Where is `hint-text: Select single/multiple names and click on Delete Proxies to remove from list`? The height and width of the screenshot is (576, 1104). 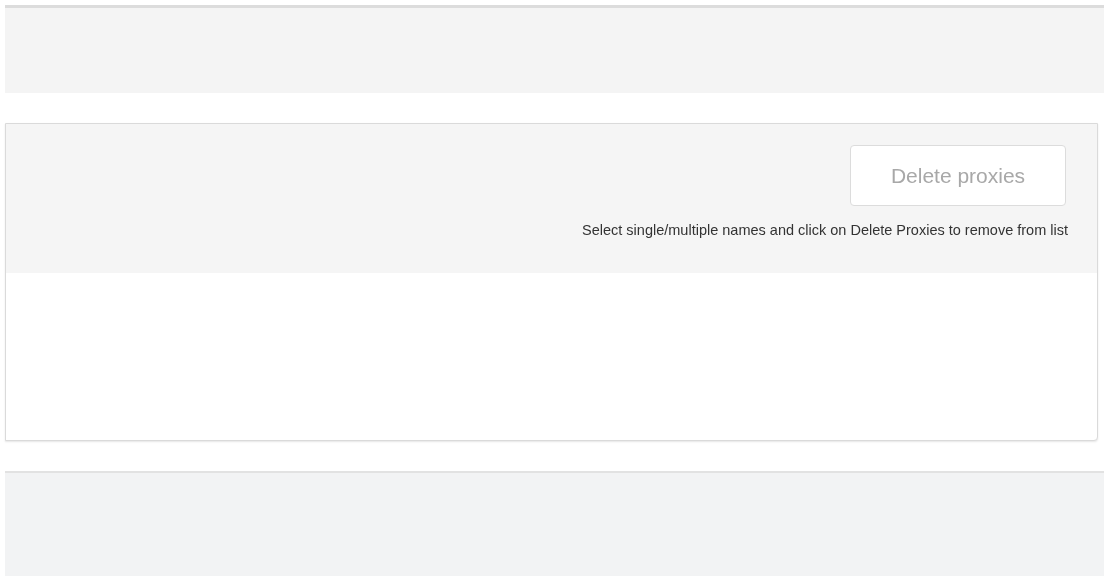 hint-text: Select single/multiple names and click on Delete Proxies to remove from list is located at coordinates (825, 230).